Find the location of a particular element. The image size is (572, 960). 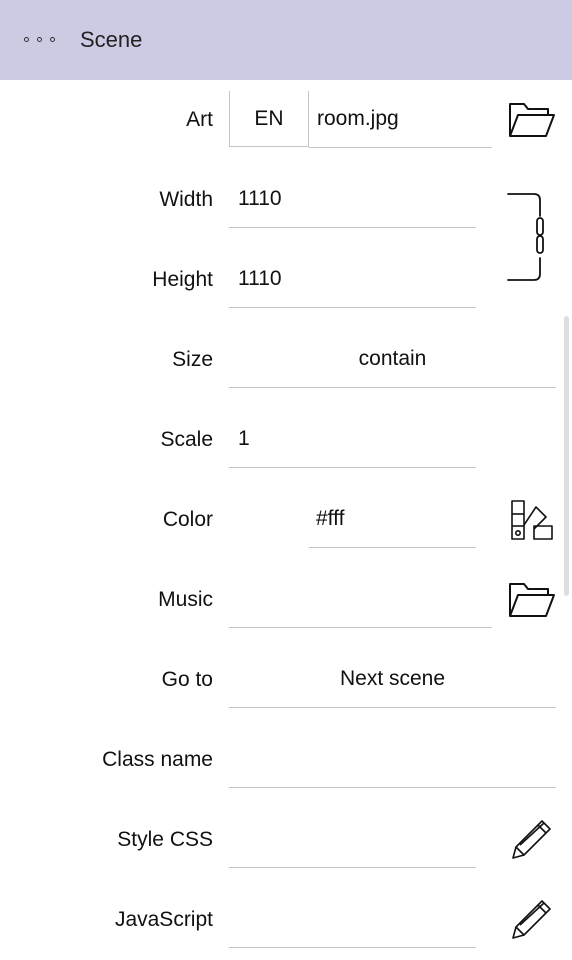

javascript-field is located at coordinates (352, 914).